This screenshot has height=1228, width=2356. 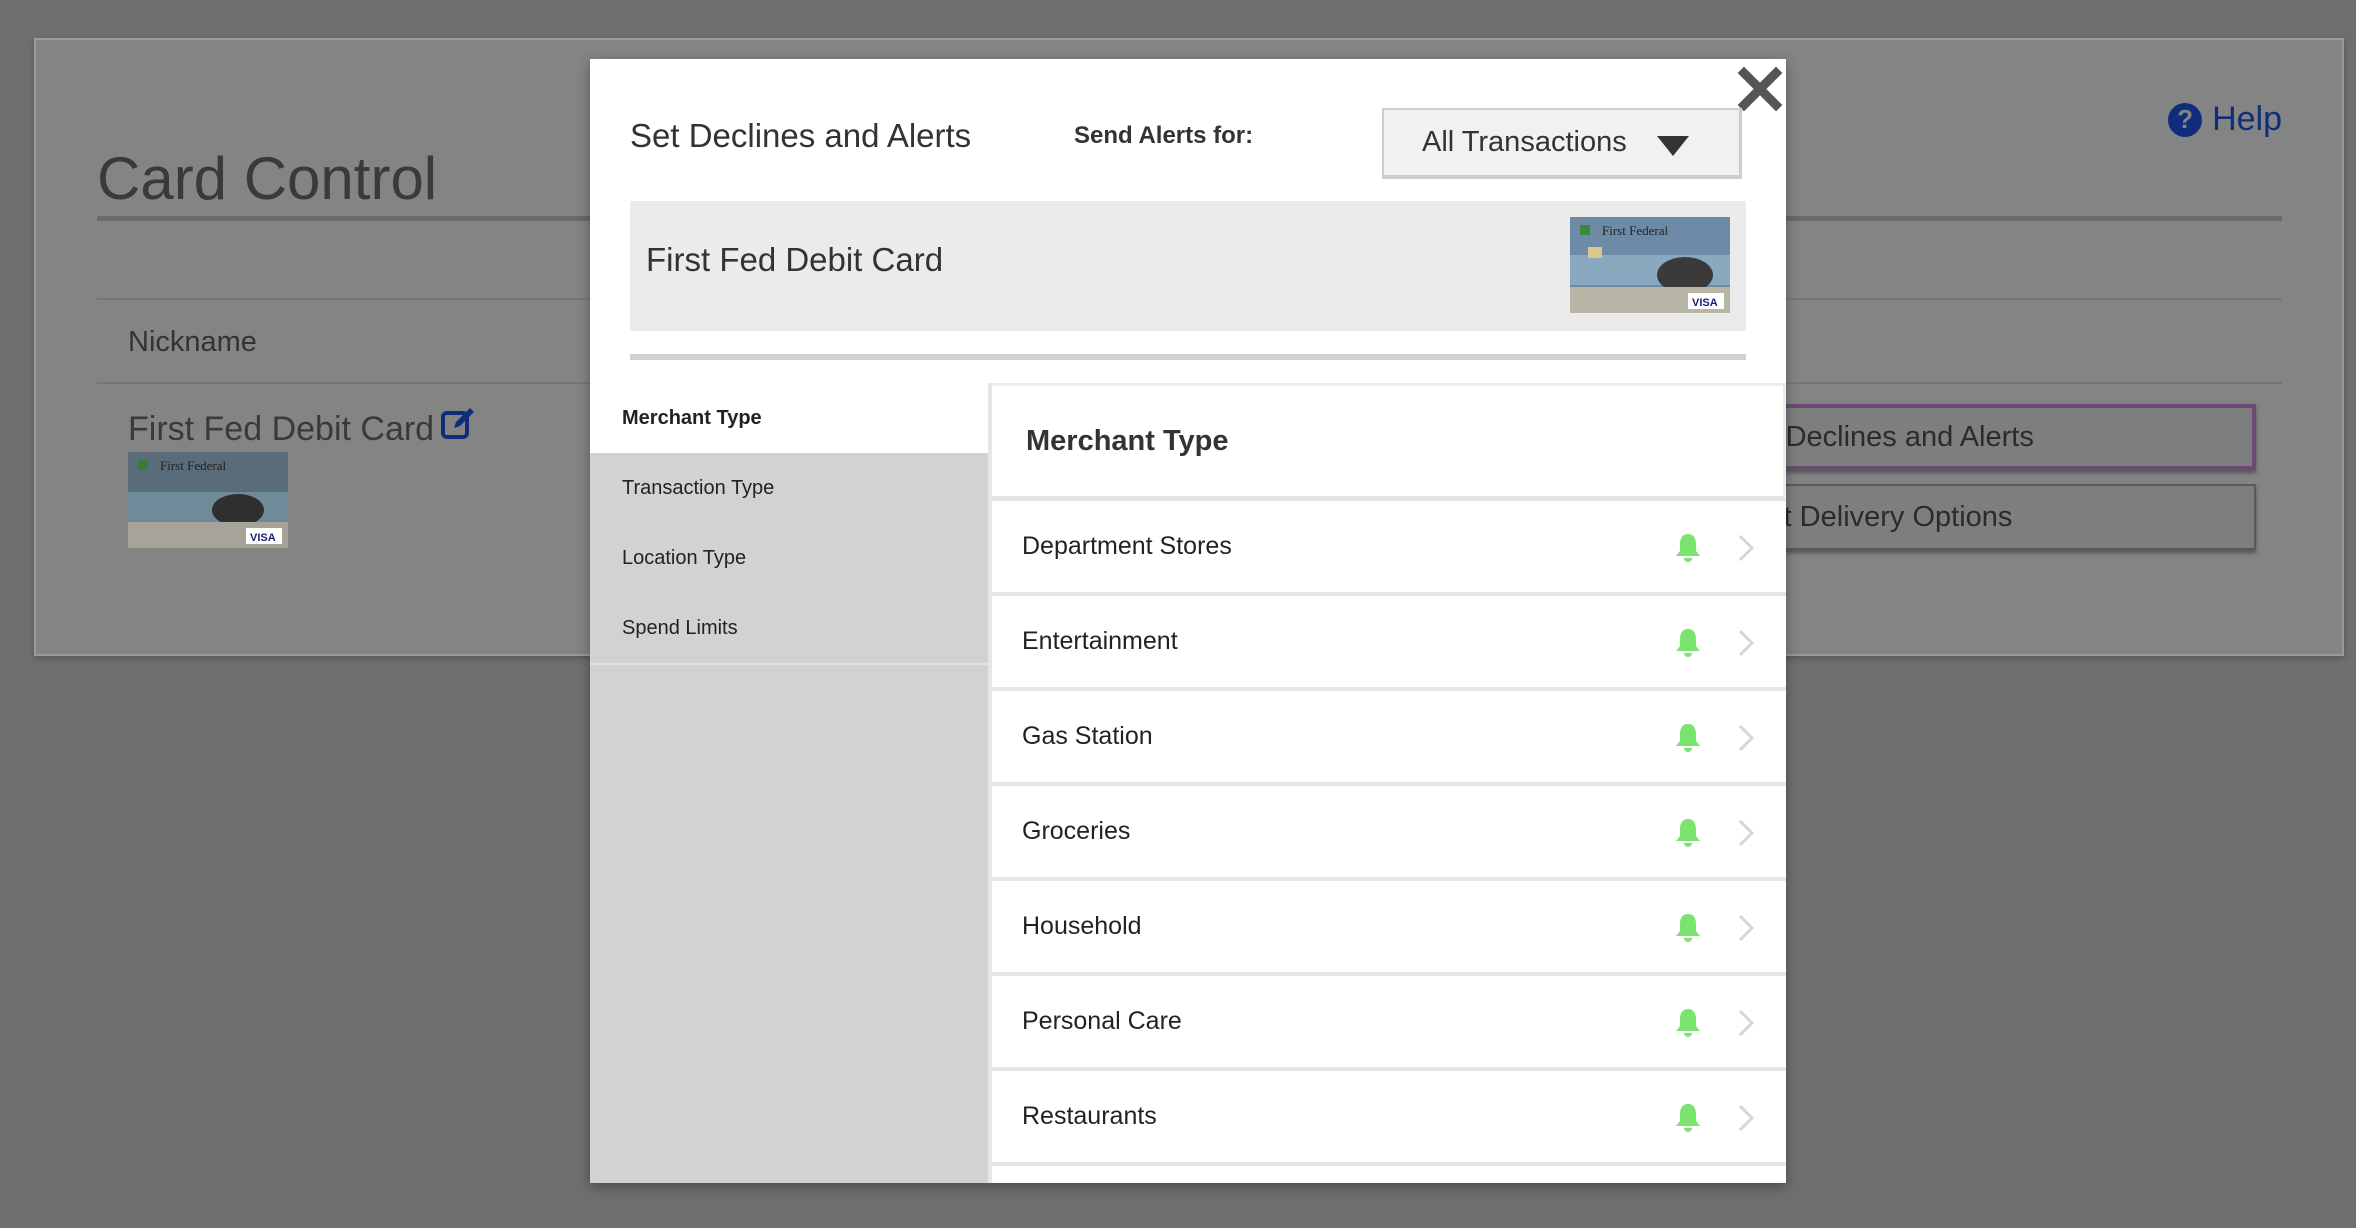 I want to click on merchant-label: Household, so click(x=1082, y=926).